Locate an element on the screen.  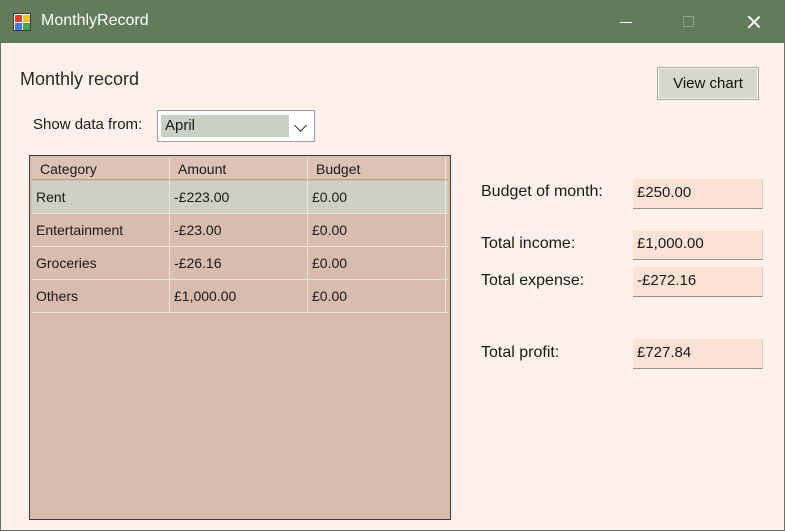
table-header: Category Amount Budget is located at coordinates (240, 169).